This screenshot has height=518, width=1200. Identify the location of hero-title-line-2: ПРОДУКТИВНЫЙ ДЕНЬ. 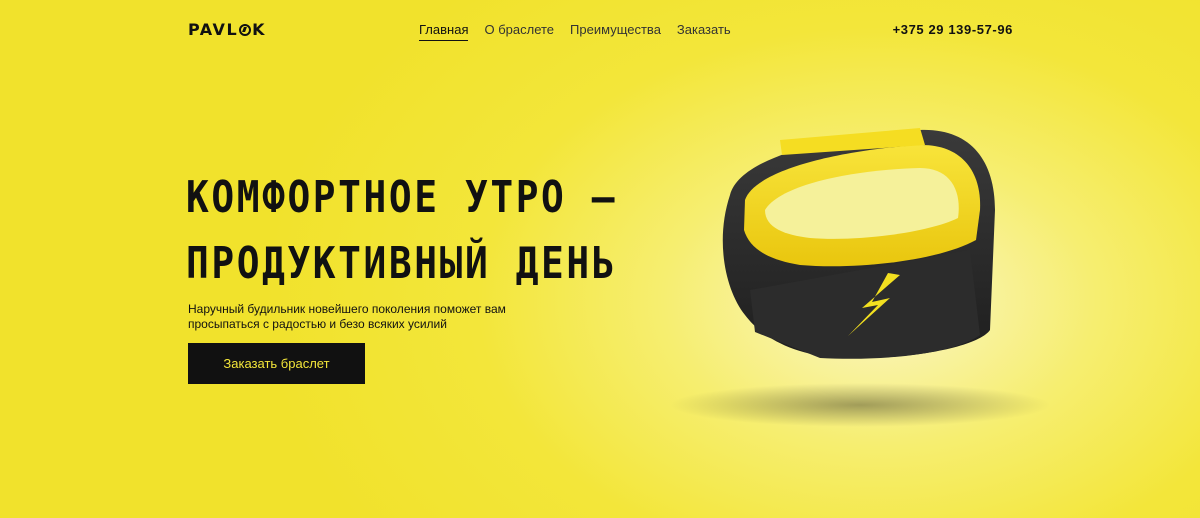
(402, 263).